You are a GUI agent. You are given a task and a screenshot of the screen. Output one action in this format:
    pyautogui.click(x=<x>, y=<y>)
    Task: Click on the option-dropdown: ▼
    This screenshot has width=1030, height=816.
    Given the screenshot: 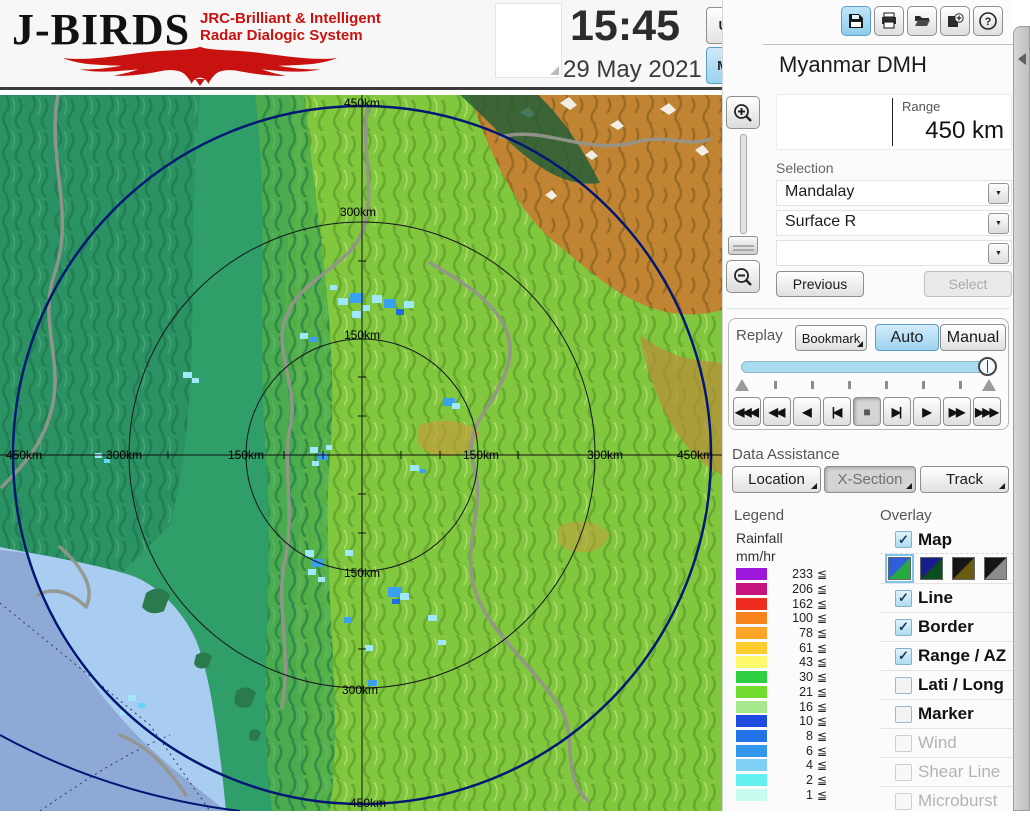 What is the action you would take?
    pyautogui.click(x=894, y=253)
    